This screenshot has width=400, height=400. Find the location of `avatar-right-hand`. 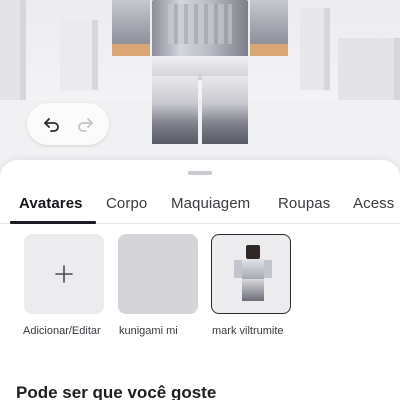

avatar-right-hand is located at coordinates (269, 50).